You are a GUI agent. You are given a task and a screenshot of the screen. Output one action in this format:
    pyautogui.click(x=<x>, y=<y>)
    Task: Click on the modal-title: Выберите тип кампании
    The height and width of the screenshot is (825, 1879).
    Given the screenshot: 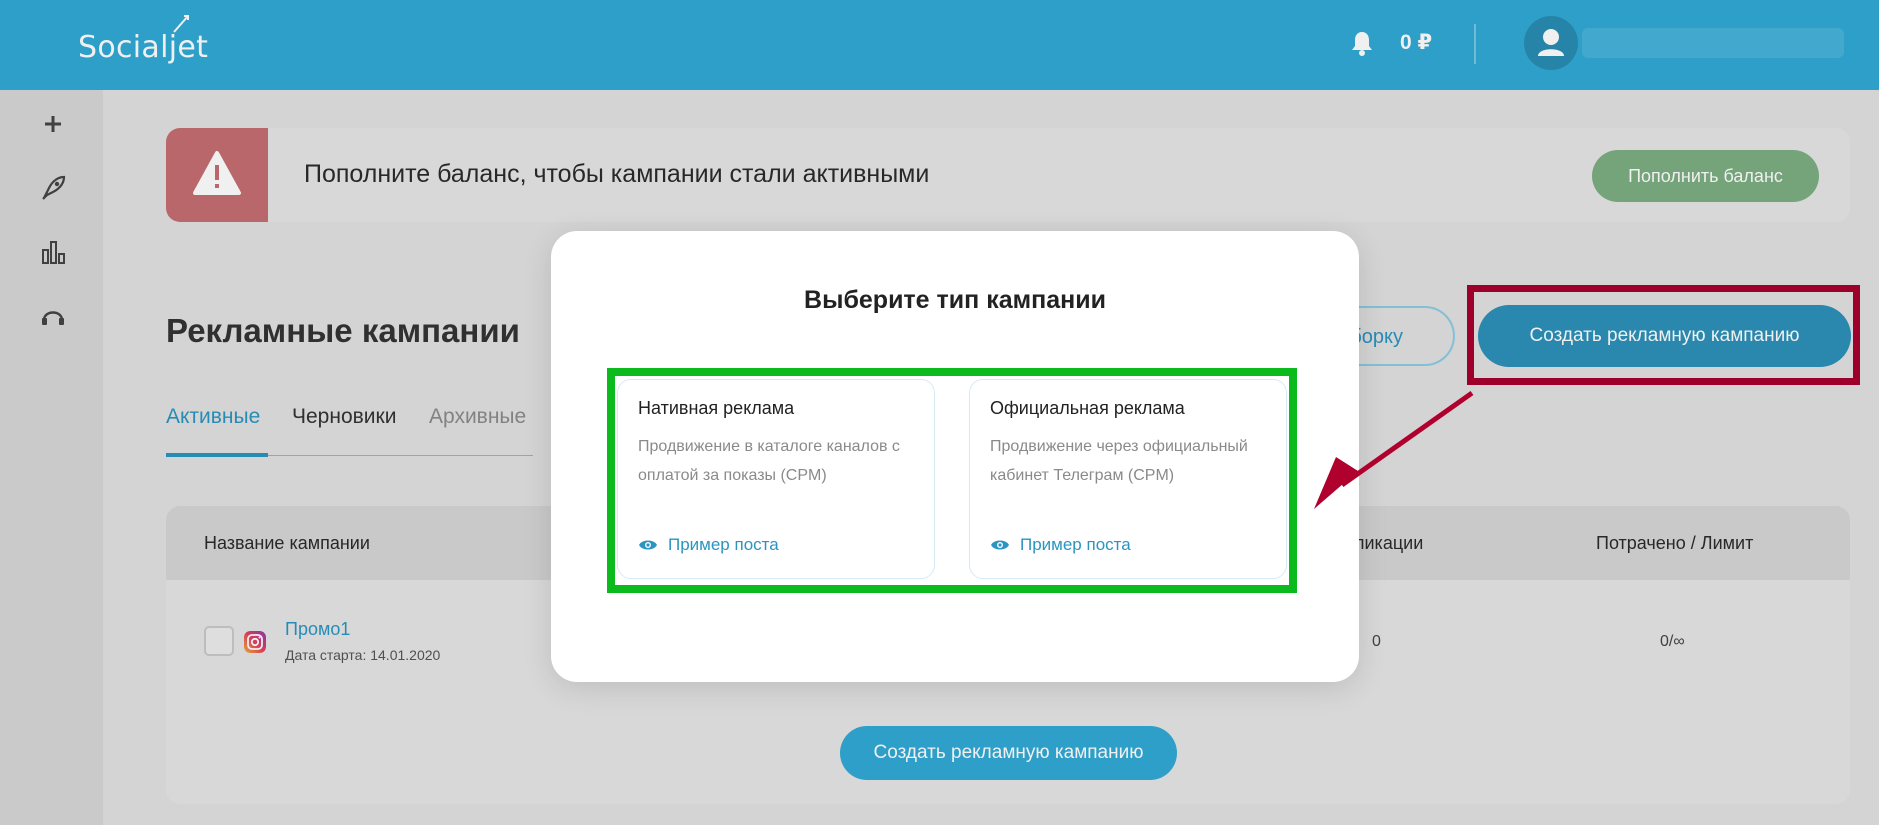 What is the action you would take?
    pyautogui.click(x=955, y=300)
    